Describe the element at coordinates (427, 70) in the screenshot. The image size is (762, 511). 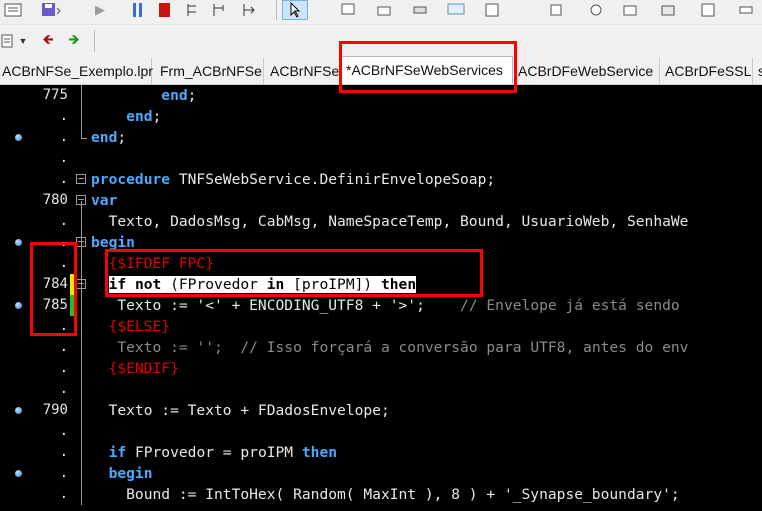
I see `tab-acbrnfsewebservices: *ACBrNFSeWebServices` at that location.